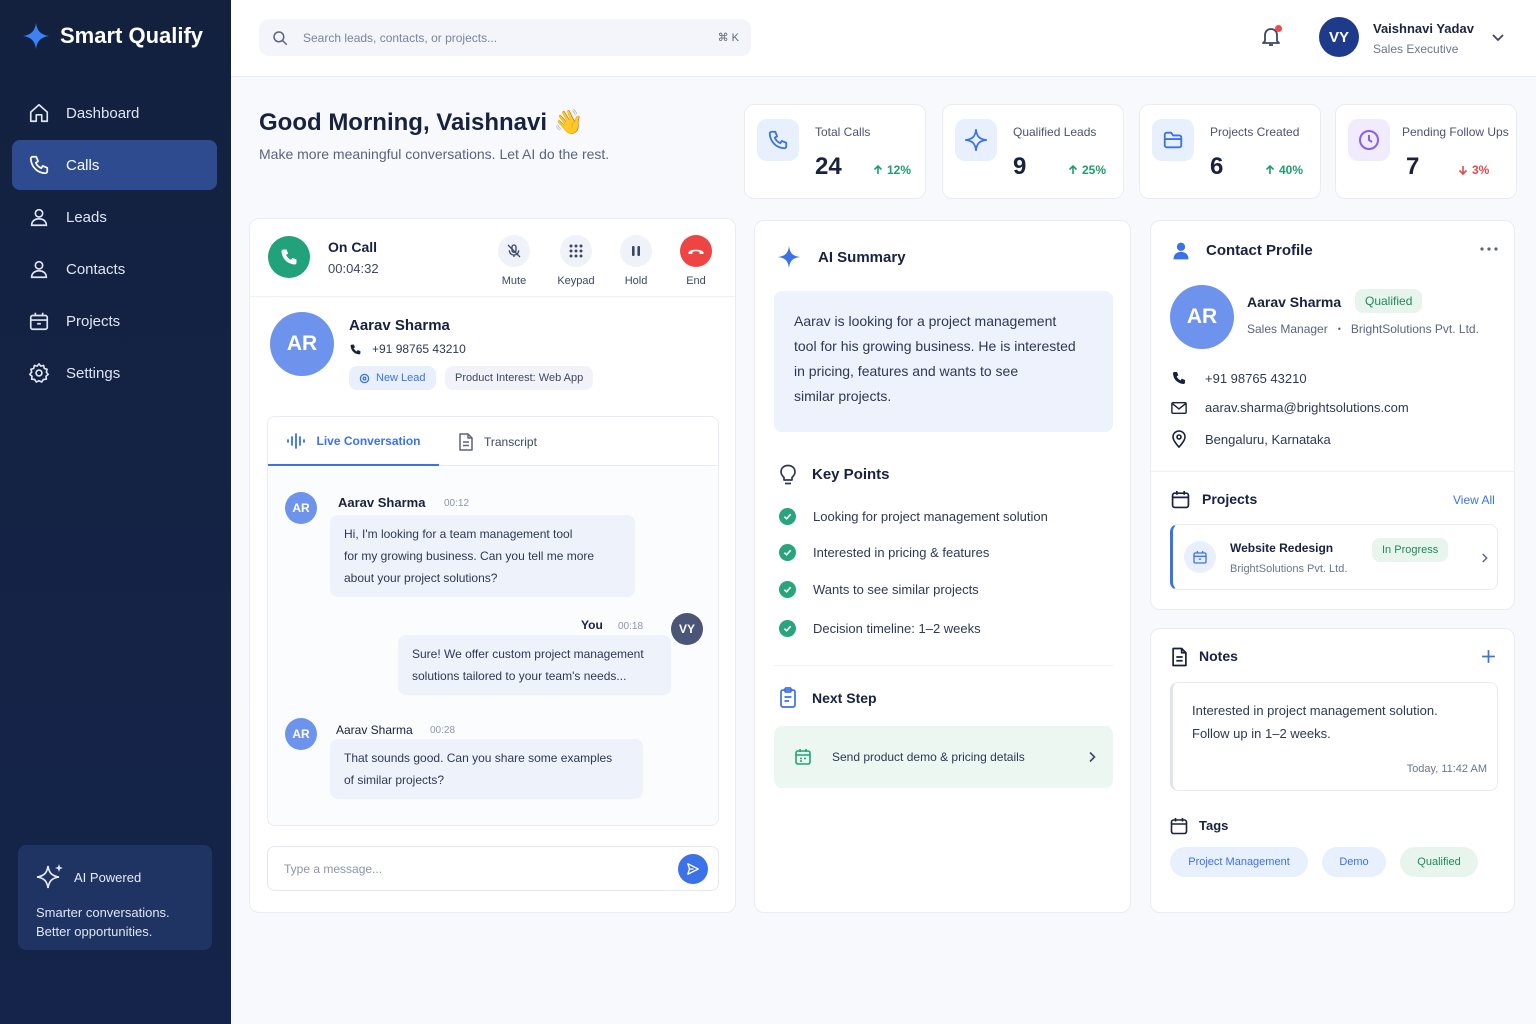 This screenshot has height=1024, width=1536. What do you see at coordinates (883, 38) in the screenshot?
I see `top-header: ⌘ K VY Vaishnavi Yadav Sales Executive` at bounding box center [883, 38].